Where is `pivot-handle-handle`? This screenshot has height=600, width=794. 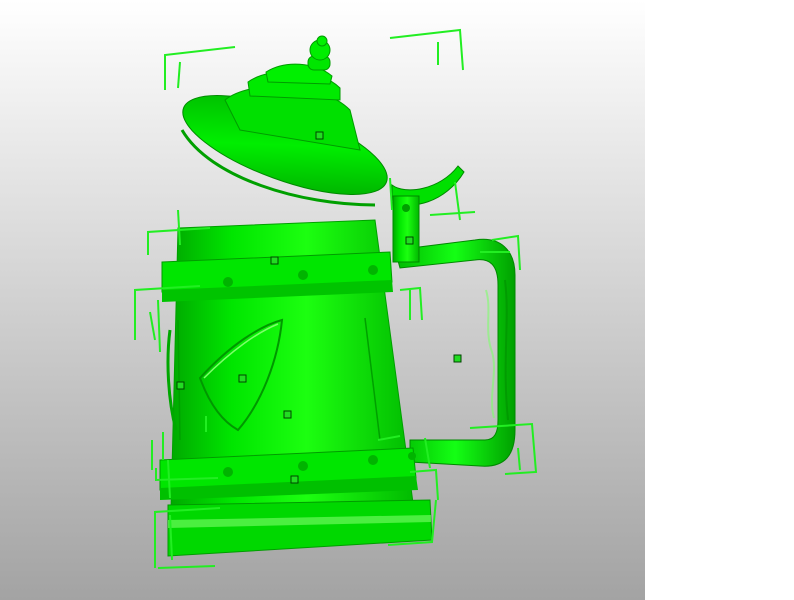 pivot-handle-handle is located at coordinates (457, 358).